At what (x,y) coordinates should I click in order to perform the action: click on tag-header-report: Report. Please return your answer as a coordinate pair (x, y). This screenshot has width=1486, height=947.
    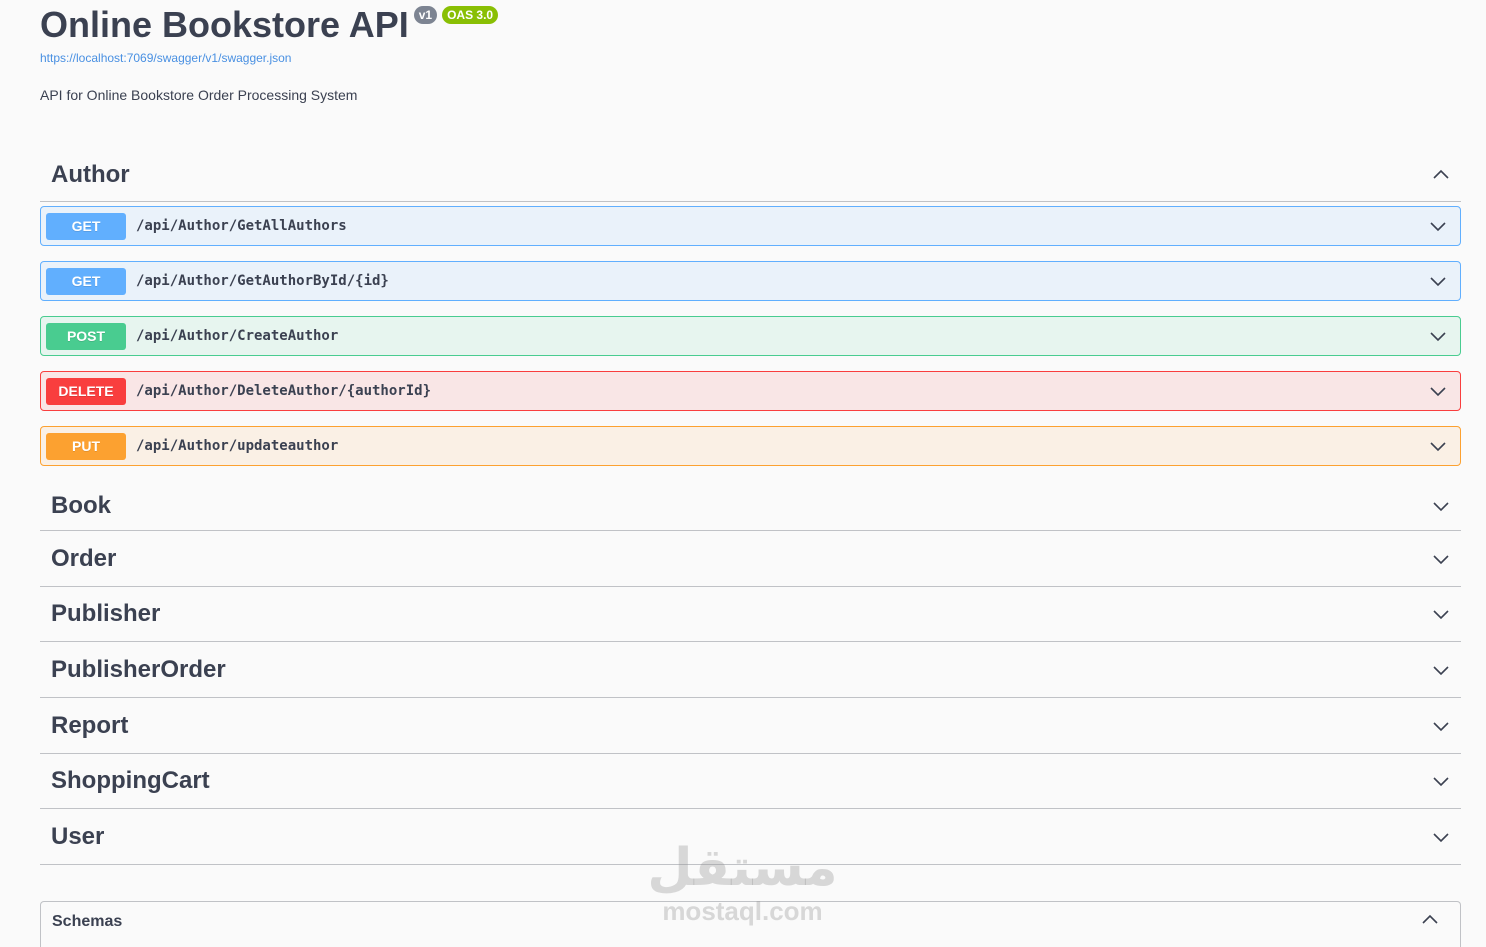
    Looking at the image, I should click on (750, 726).